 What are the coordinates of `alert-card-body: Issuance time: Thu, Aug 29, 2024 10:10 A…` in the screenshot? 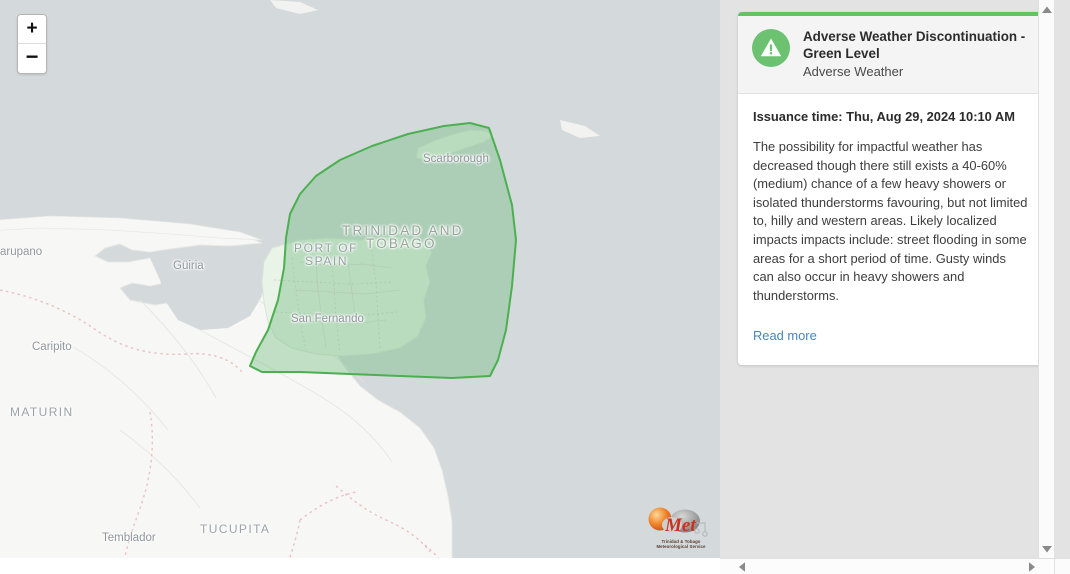 It's located at (891, 230).